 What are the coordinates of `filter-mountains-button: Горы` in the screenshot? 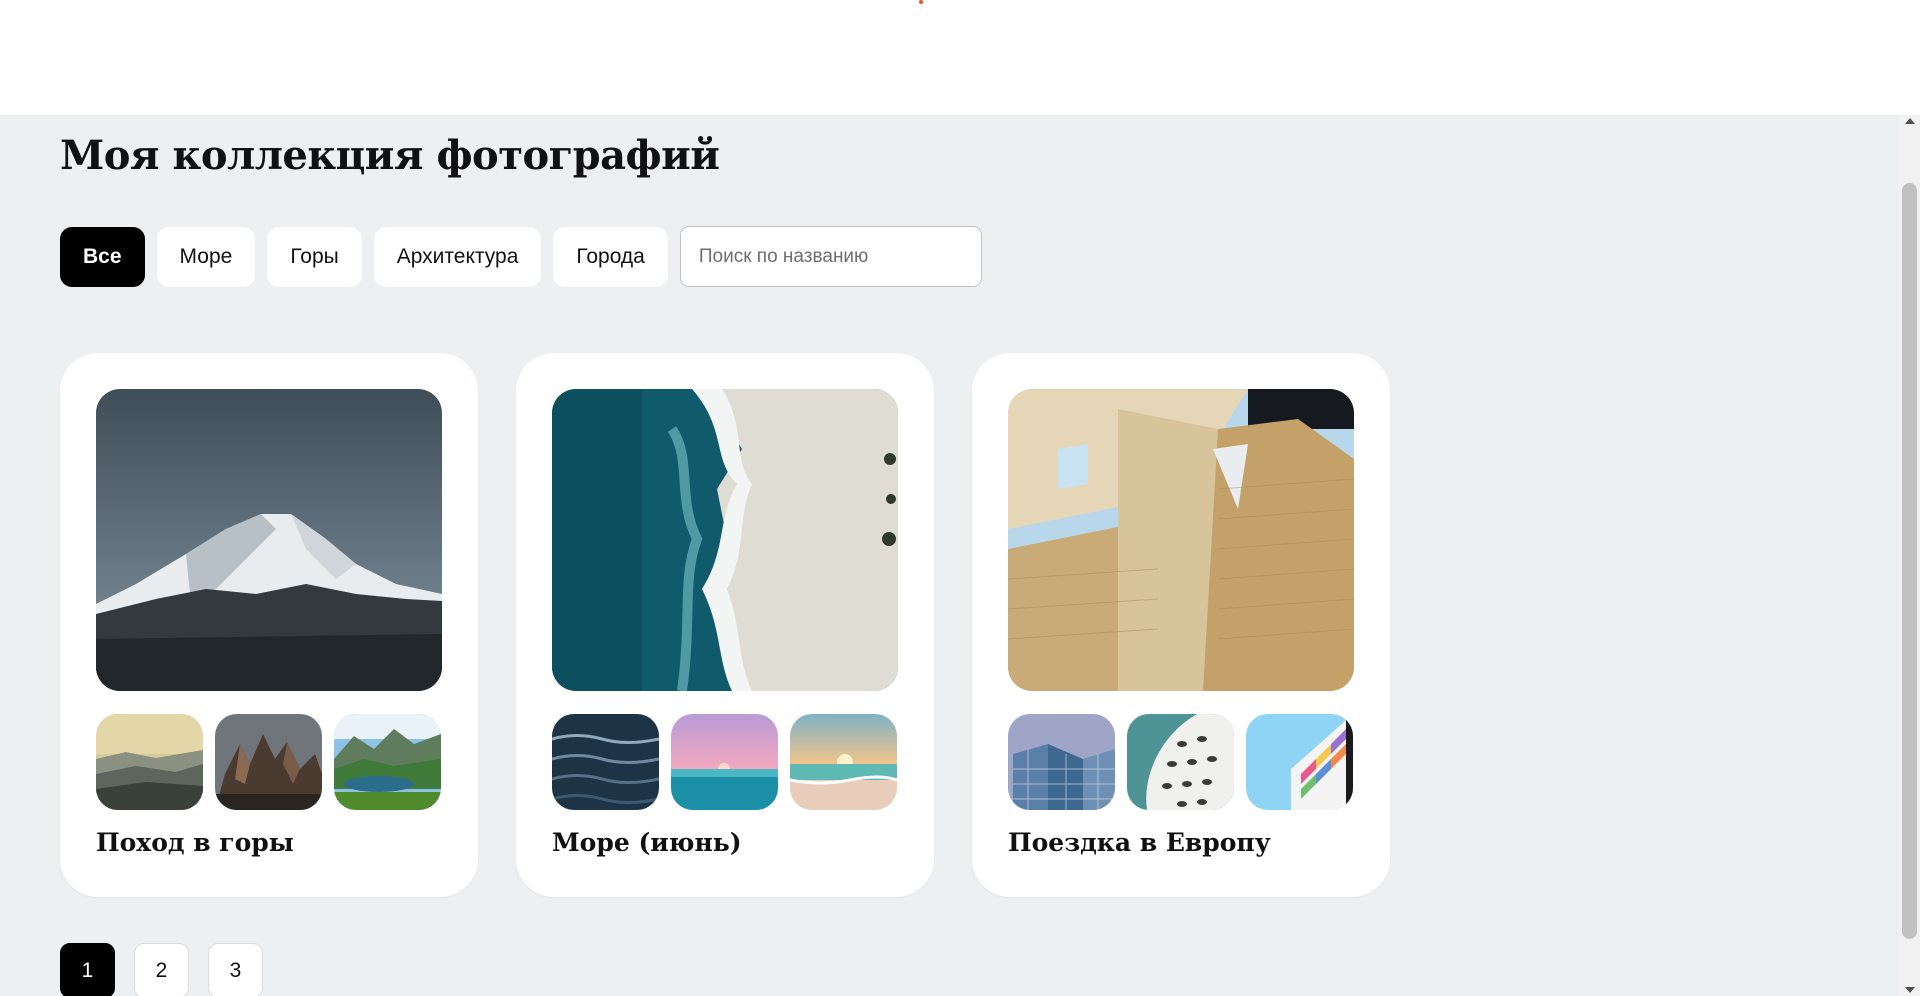 It's located at (314, 256).